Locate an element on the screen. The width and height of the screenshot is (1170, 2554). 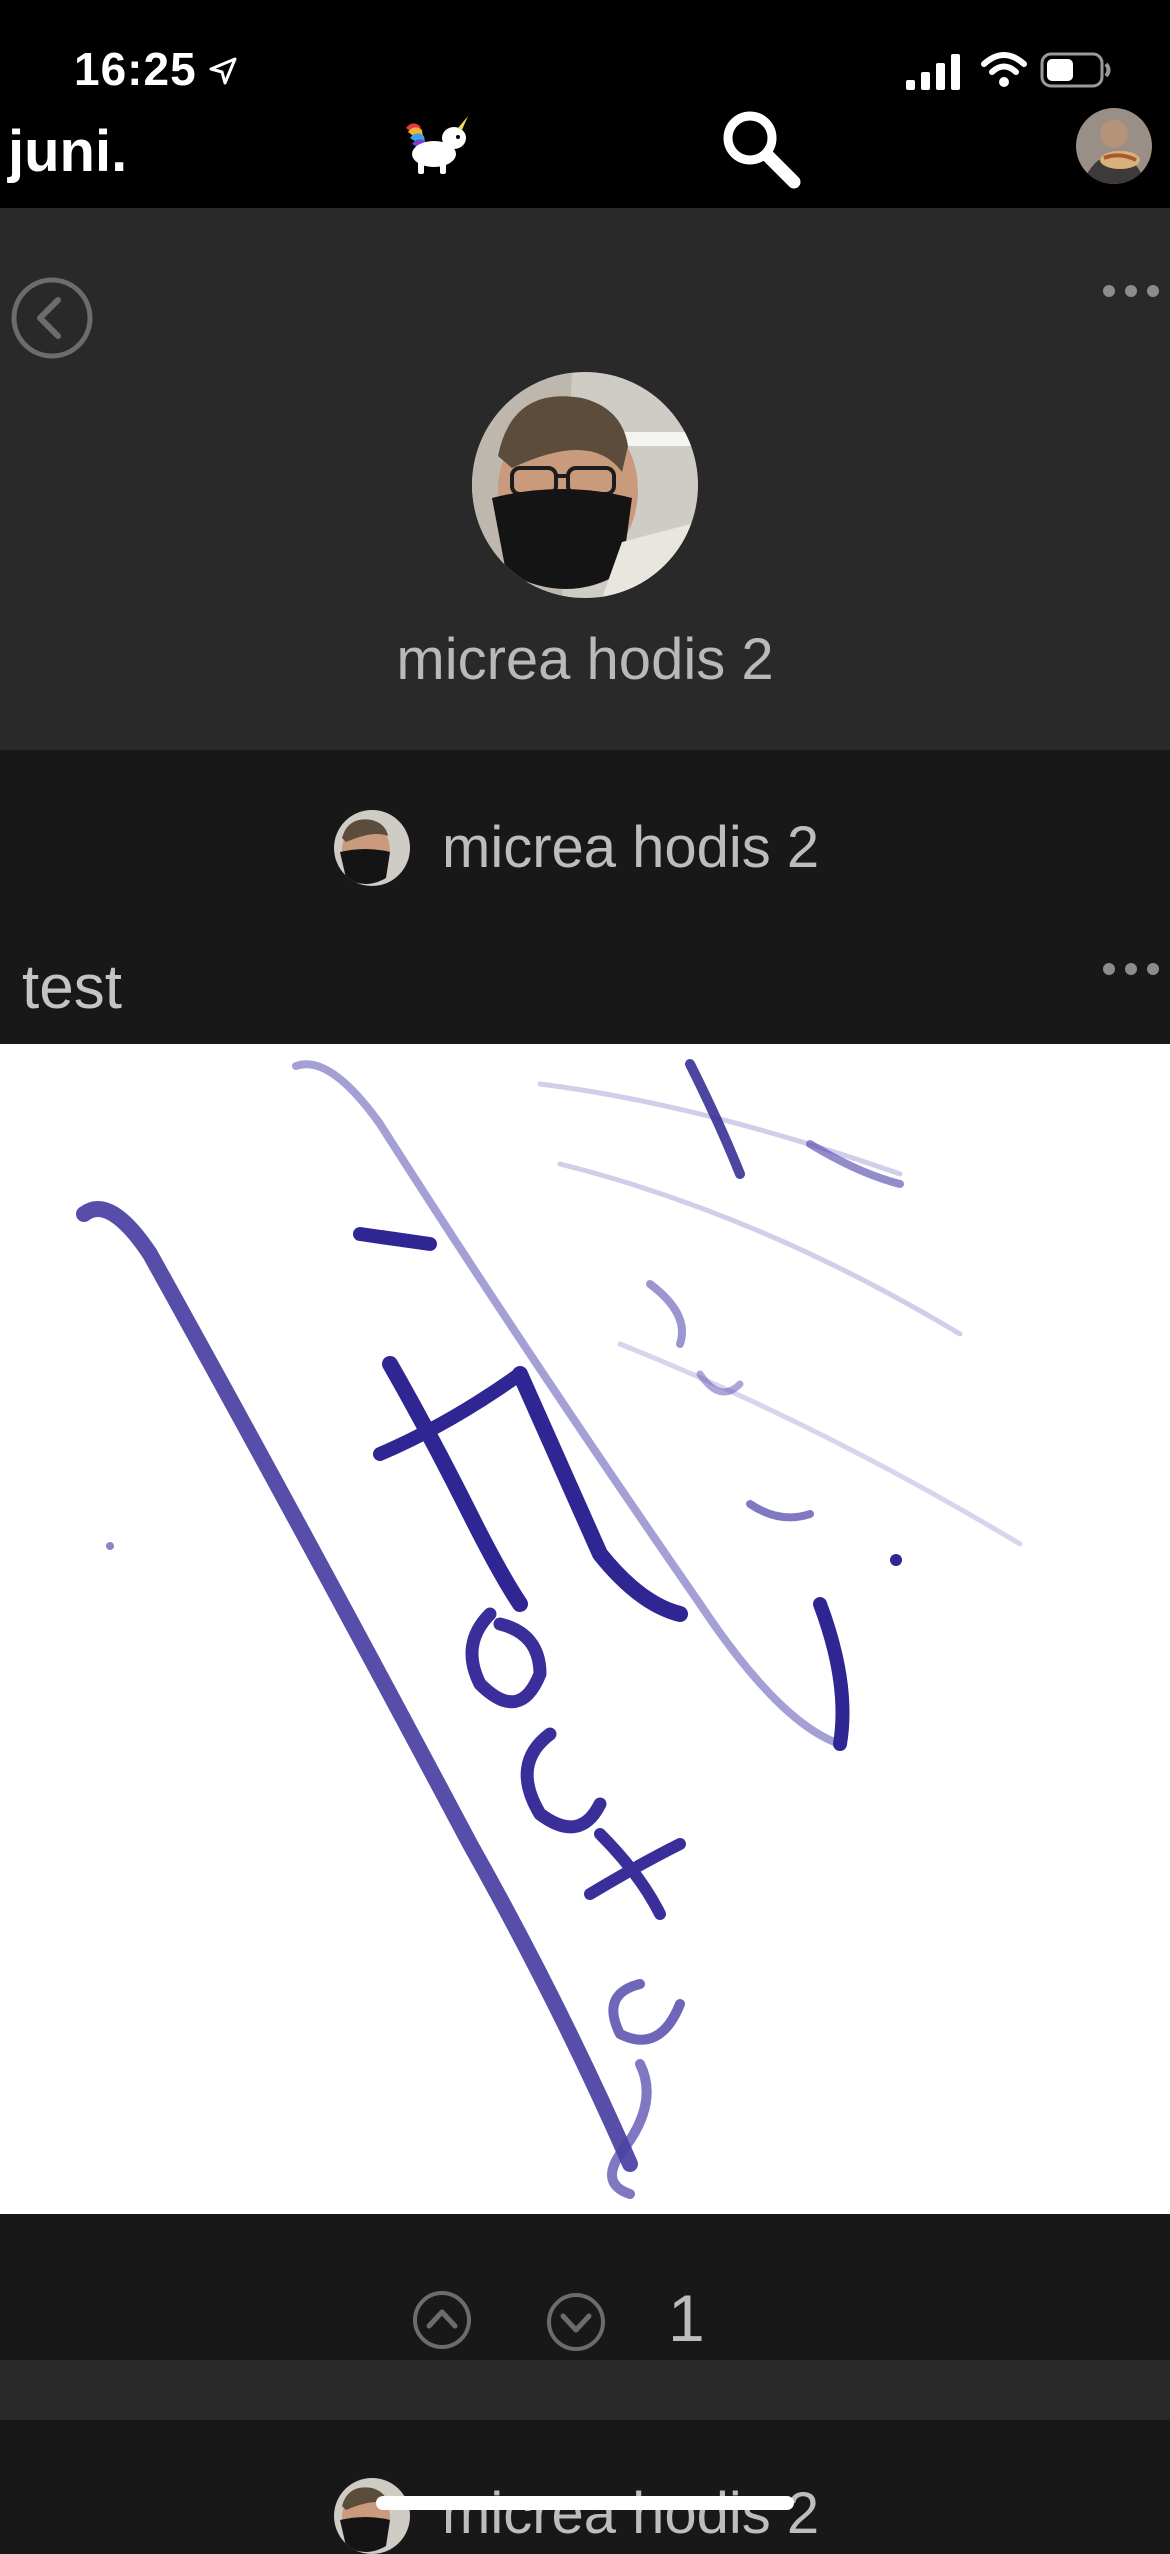
next-post-author-name: micrea hodis 2 is located at coordinates (630, 2513).